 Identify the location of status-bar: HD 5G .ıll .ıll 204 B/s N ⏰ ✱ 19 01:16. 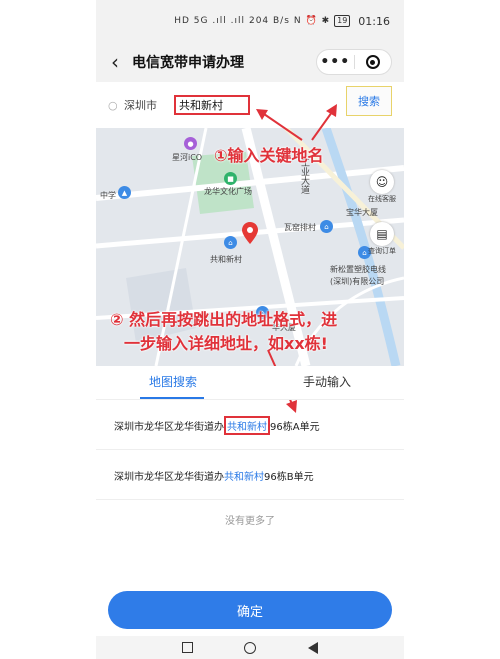
(250, 21).